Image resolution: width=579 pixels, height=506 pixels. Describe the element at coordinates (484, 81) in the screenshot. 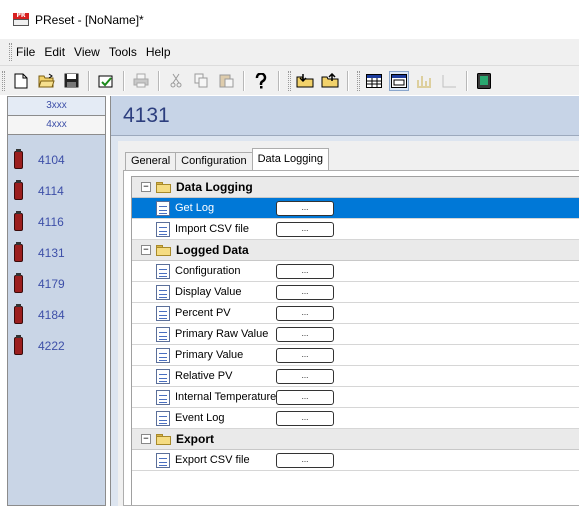

I see `monitor-icon` at that location.